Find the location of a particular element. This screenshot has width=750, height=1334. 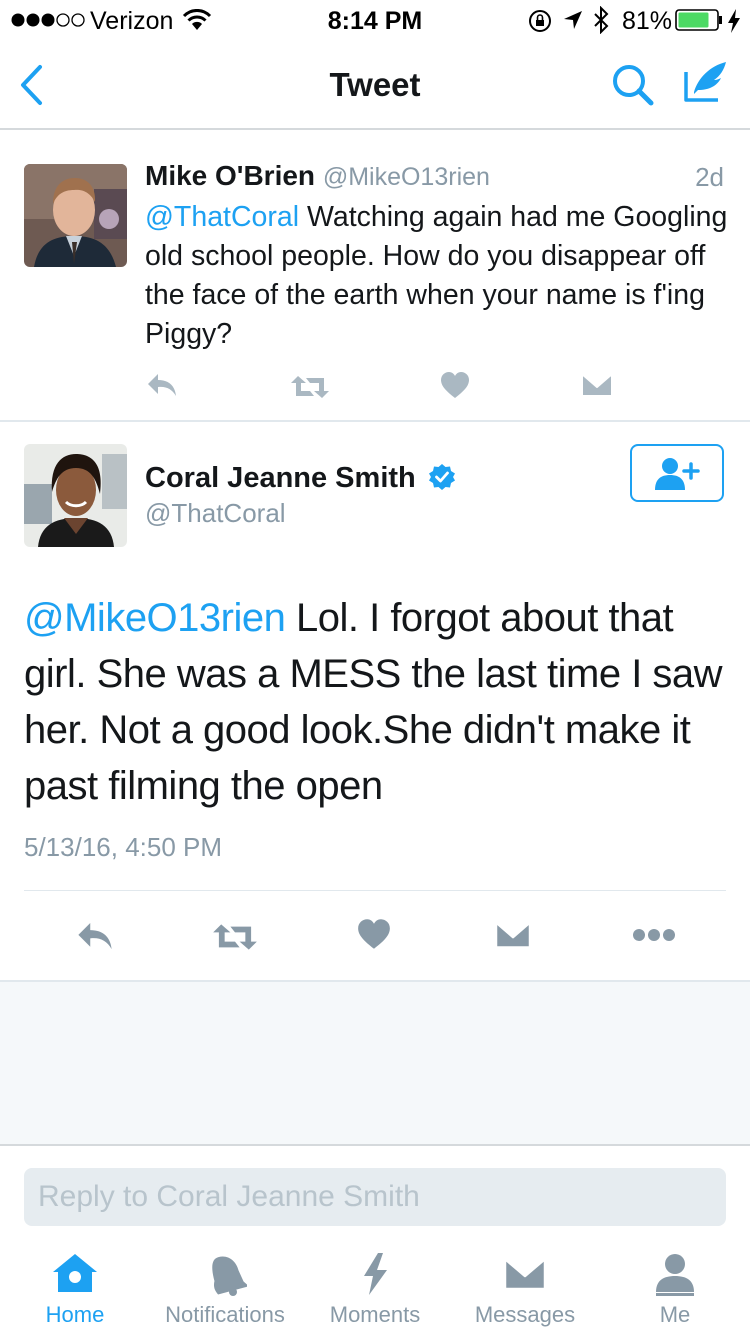

charging-icon is located at coordinates (734, 21).